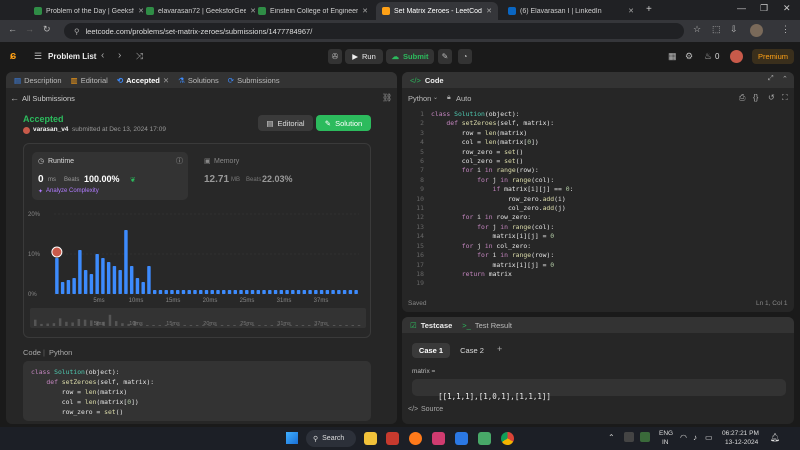 The width and height of the screenshot is (800, 450). I want to click on extensions-icon: ⬚, so click(716, 29).